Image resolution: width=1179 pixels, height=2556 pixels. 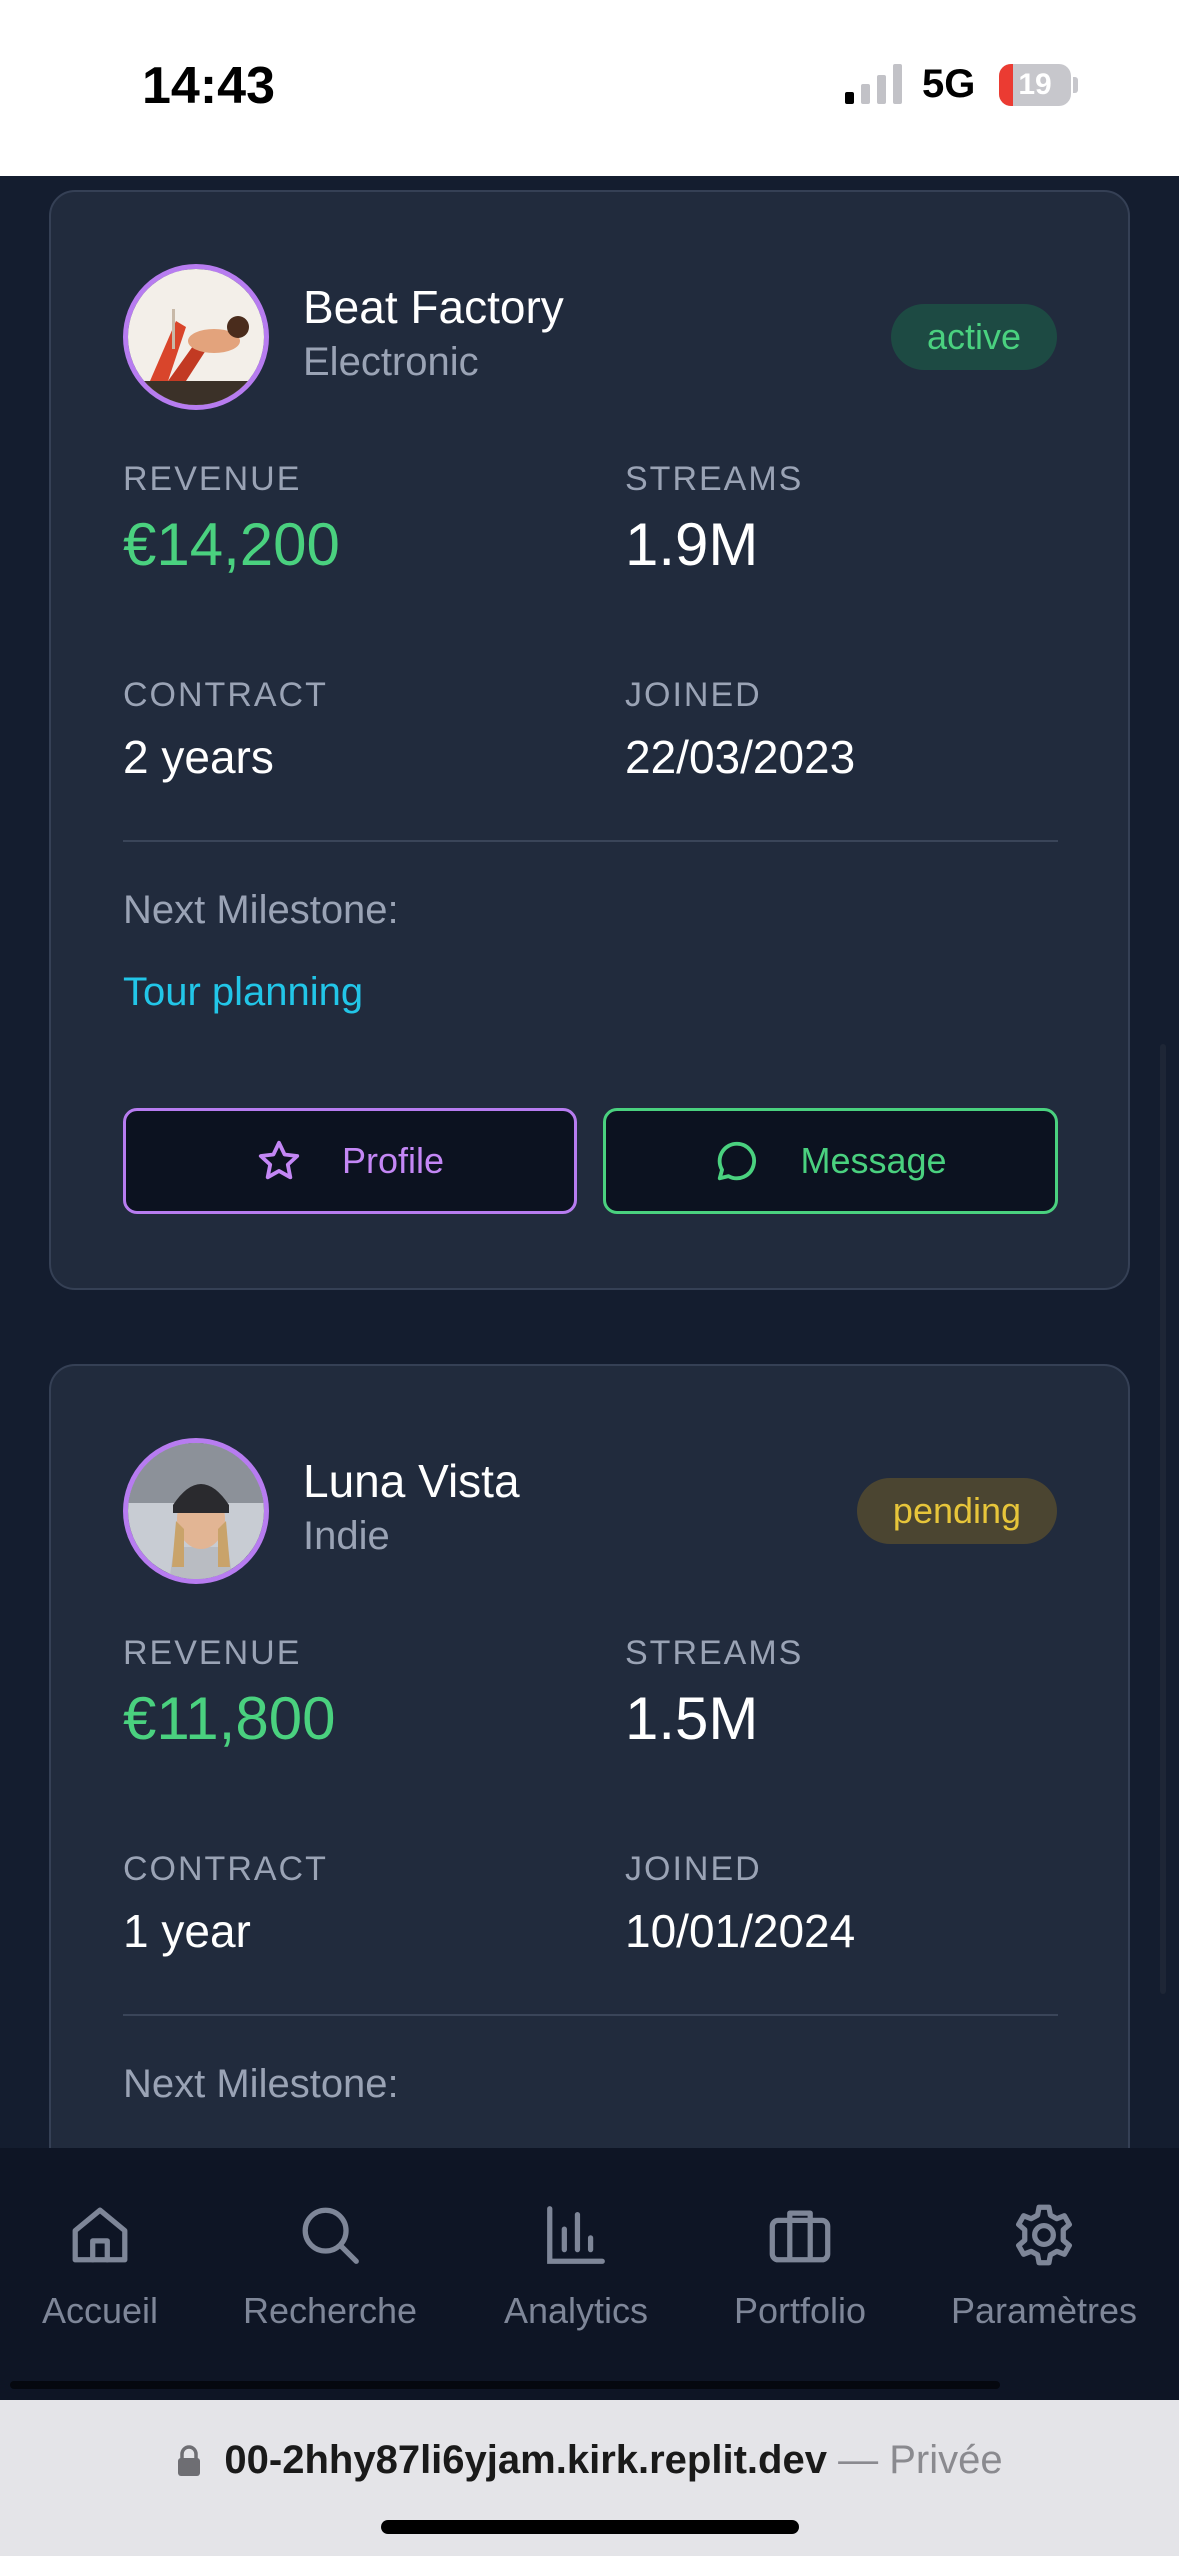 What do you see at coordinates (692, 544) in the screenshot?
I see `streams-value: 1.9M` at bounding box center [692, 544].